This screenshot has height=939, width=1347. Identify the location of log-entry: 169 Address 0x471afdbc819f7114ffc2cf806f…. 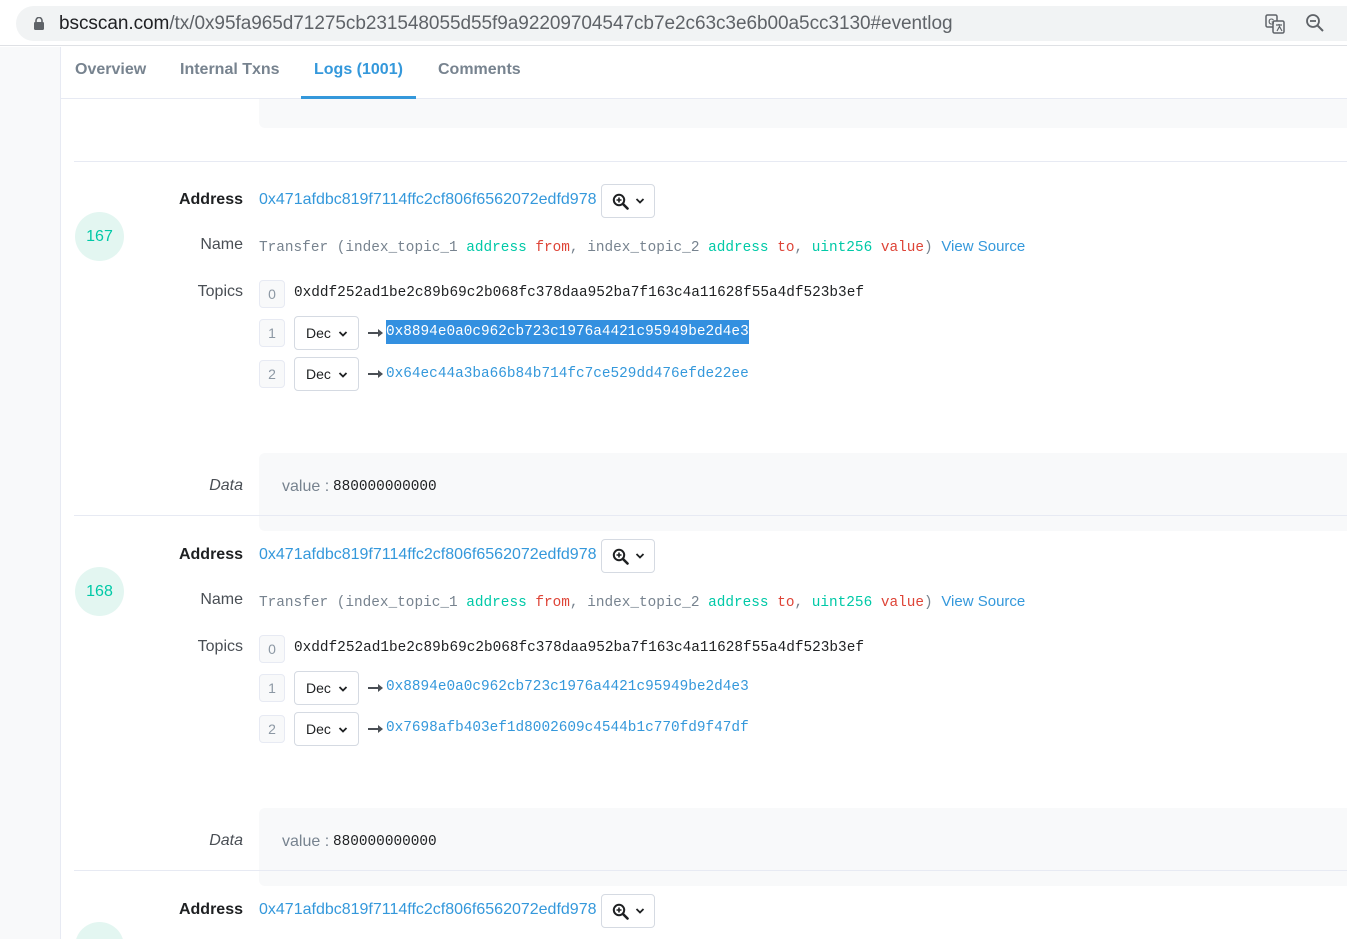
(704, 915).